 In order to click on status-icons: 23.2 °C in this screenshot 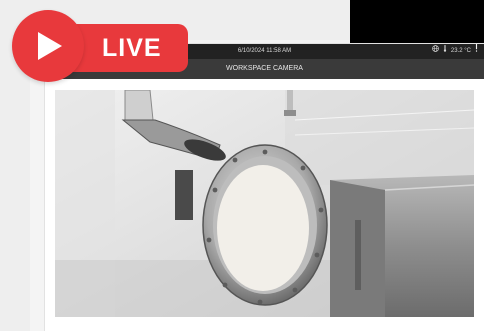, I will do `click(455, 51)`.